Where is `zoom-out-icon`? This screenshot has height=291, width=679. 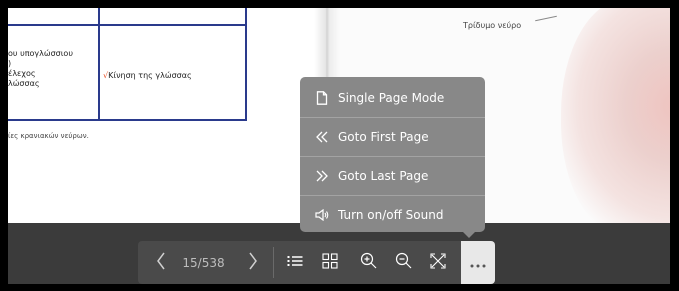
zoom-out-icon is located at coordinates (403, 262).